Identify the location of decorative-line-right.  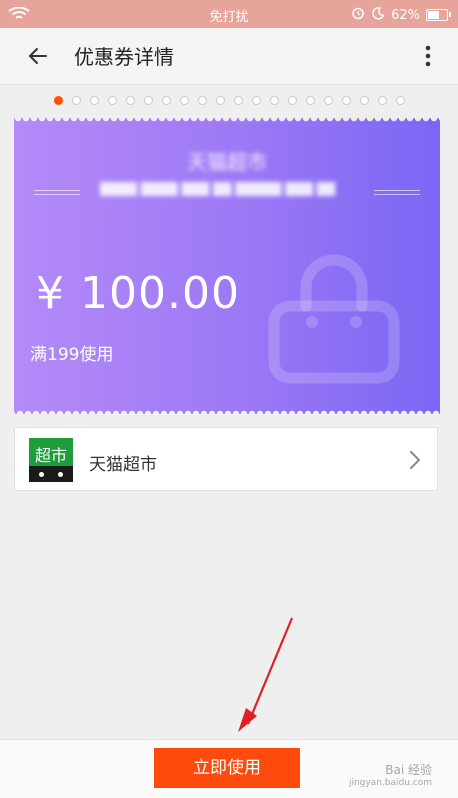
(397, 192).